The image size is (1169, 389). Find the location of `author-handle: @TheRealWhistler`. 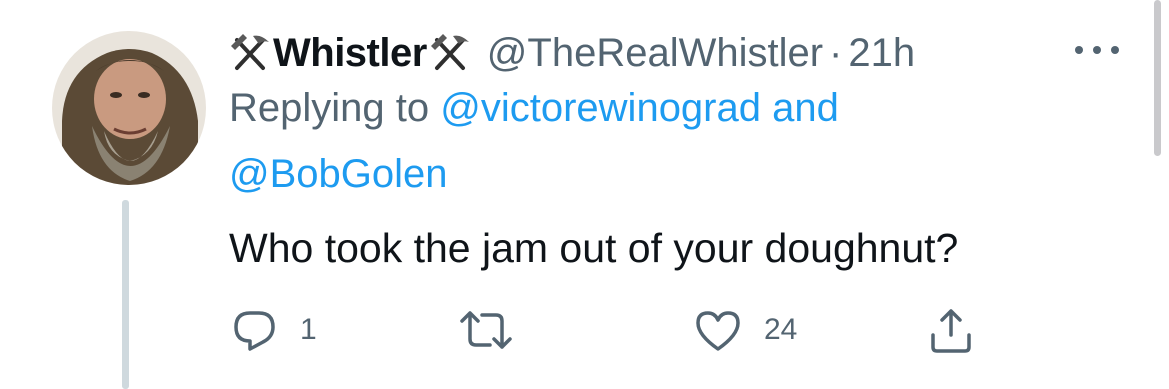

author-handle: @TheRealWhistler is located at coordinates (655, 53).